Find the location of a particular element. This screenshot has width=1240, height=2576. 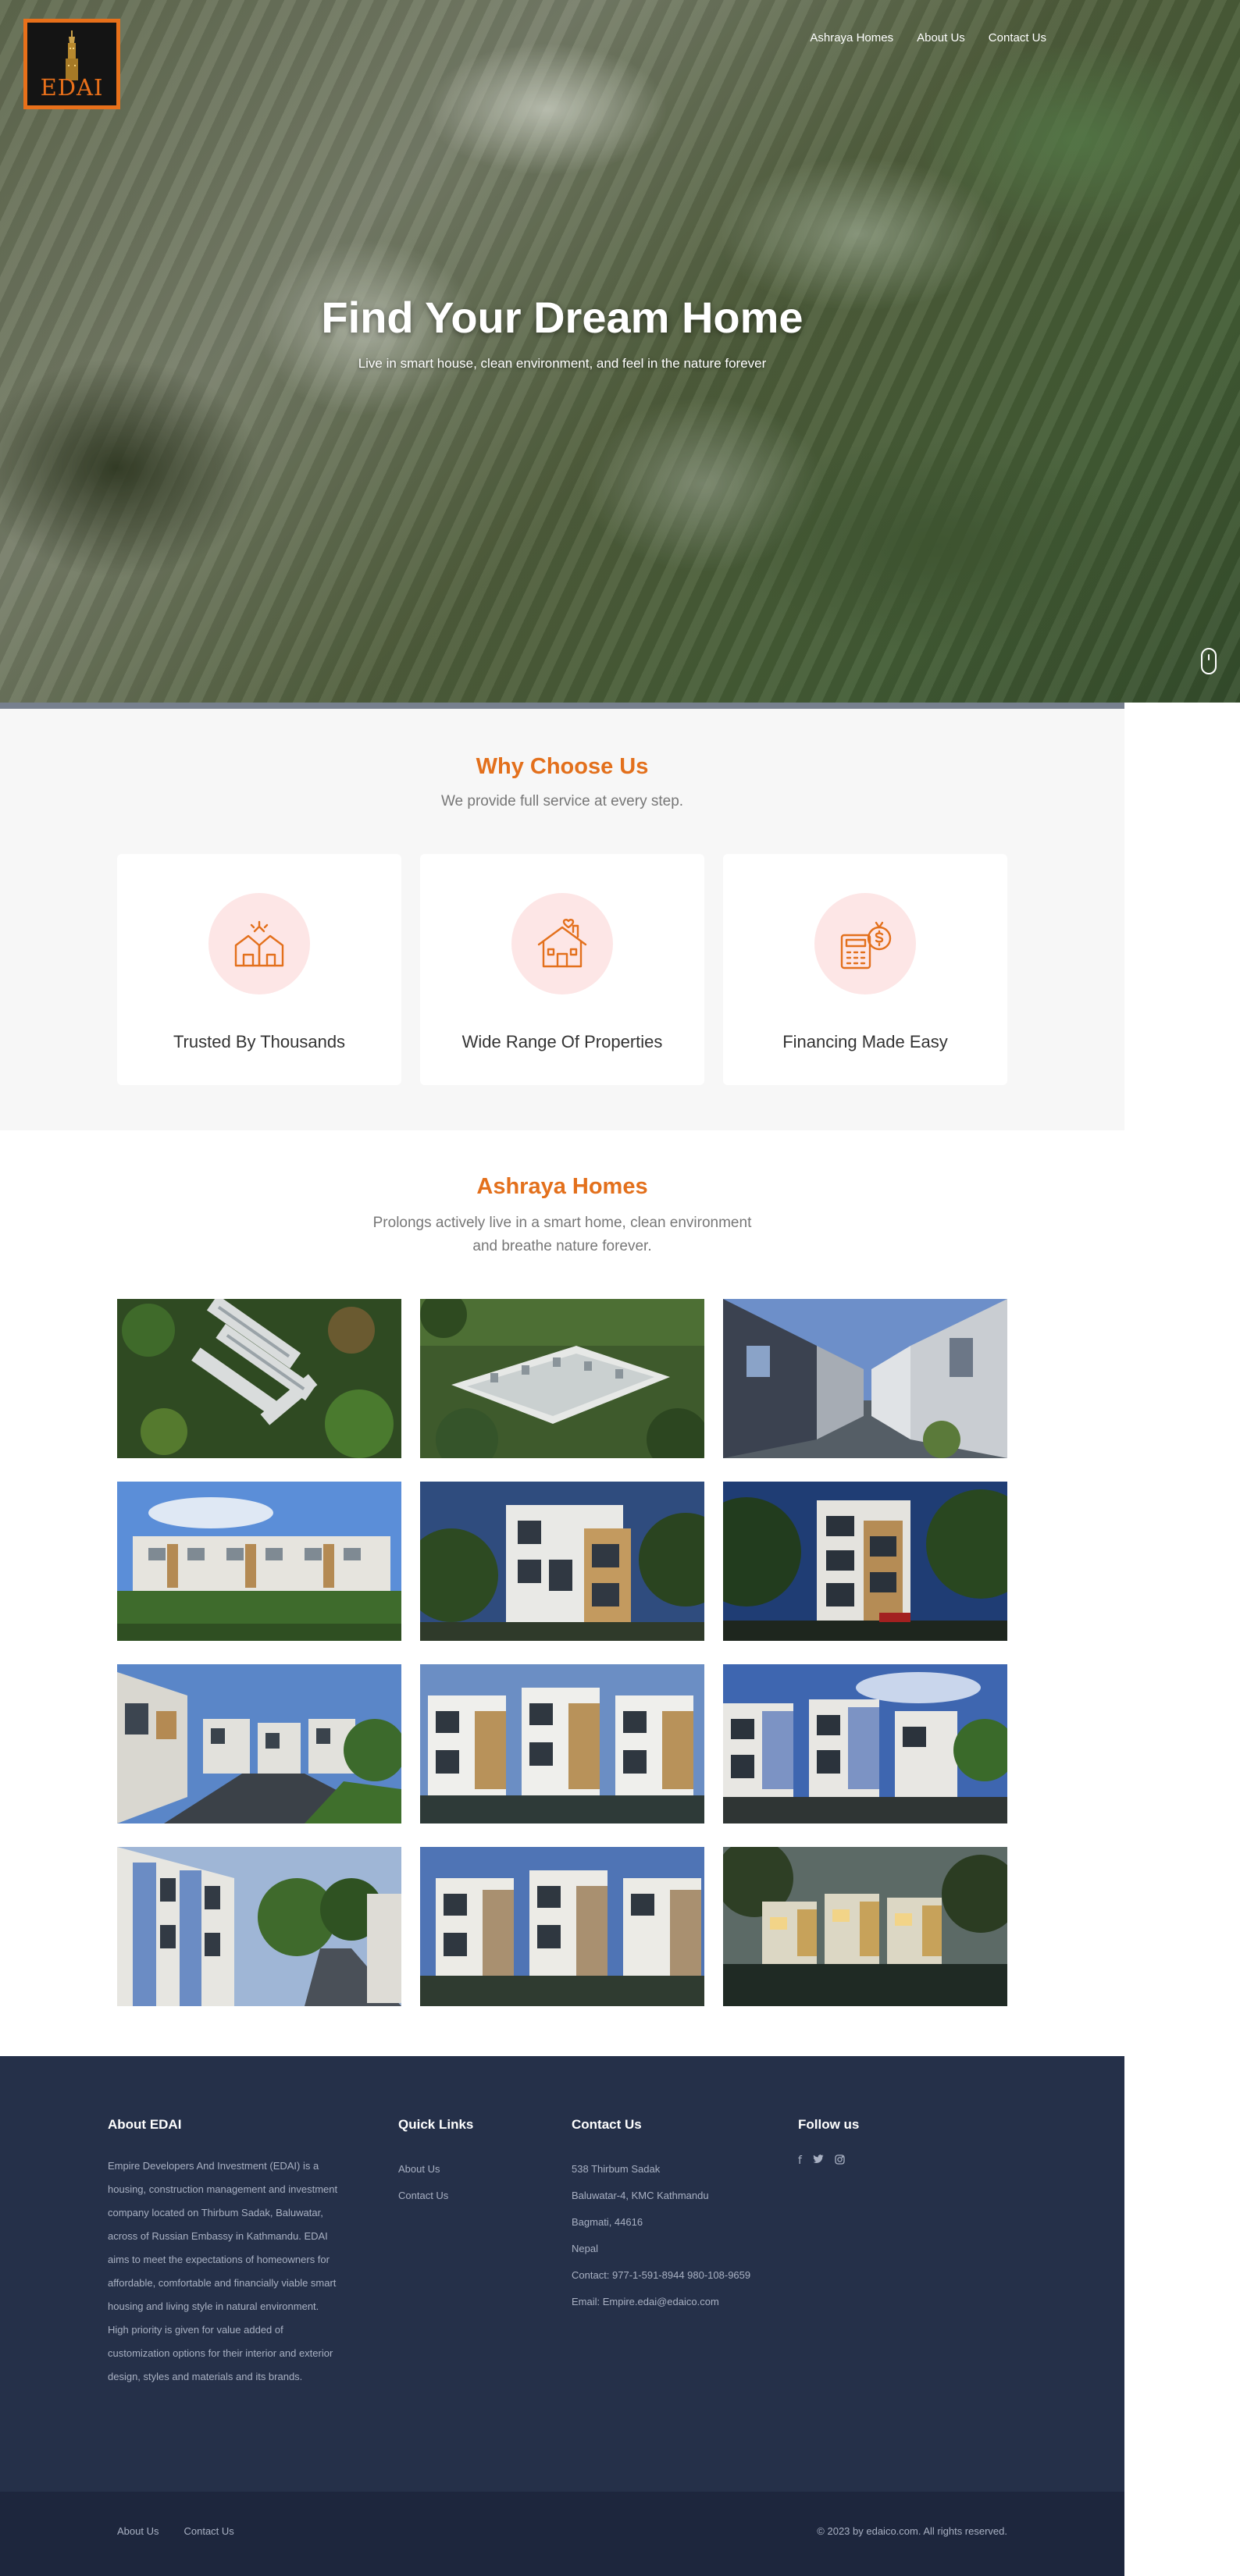

logo-text: EDAI is located at coordinates (72, 87).